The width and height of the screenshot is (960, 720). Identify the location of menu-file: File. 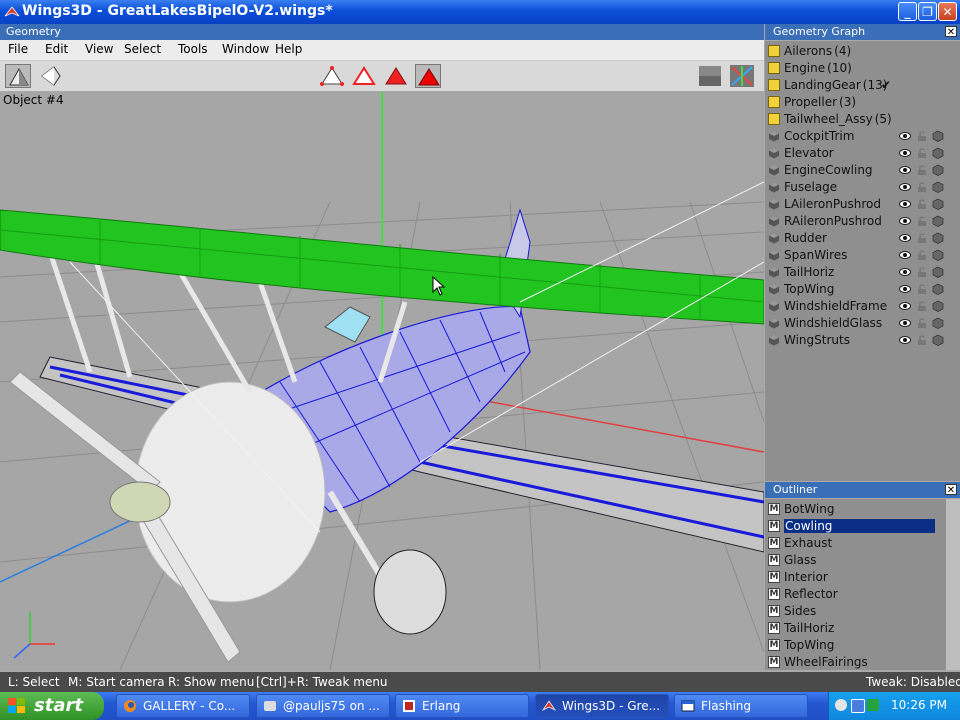
(18, 49).